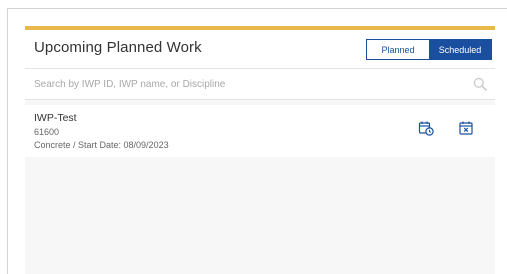 This screenshot has height=274, width=507. What do you see at coordinates (118, 47) in the screenshot?
I see `panel-title: Upcoming Planned Work` at bounding box center [118, 47].